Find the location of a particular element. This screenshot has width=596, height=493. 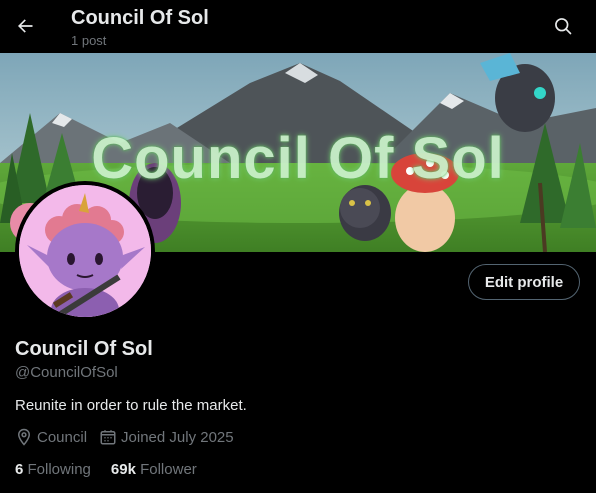

follower-label: Follower is located at coordinates (168, 469).